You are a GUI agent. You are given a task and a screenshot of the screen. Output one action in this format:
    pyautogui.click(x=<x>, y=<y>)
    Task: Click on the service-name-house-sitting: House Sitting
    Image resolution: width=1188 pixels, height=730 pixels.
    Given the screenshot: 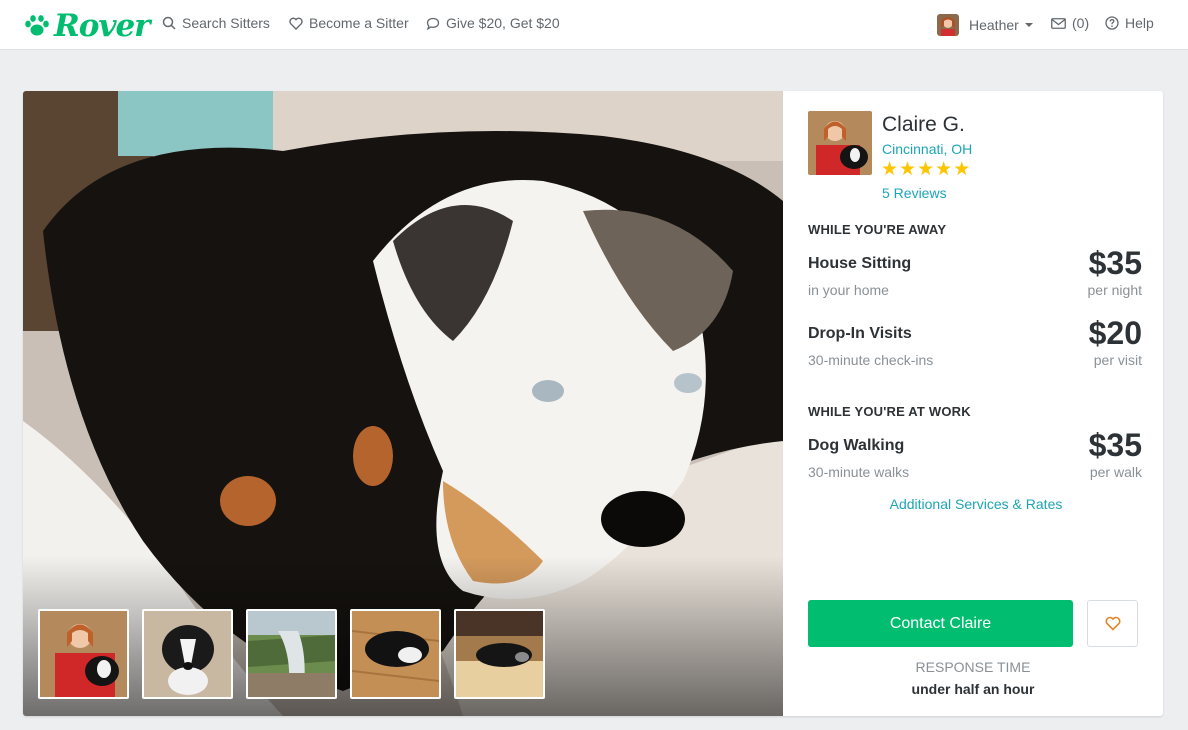 What is the action you would take?
    pyautogui.click(x=860, y=263)
    